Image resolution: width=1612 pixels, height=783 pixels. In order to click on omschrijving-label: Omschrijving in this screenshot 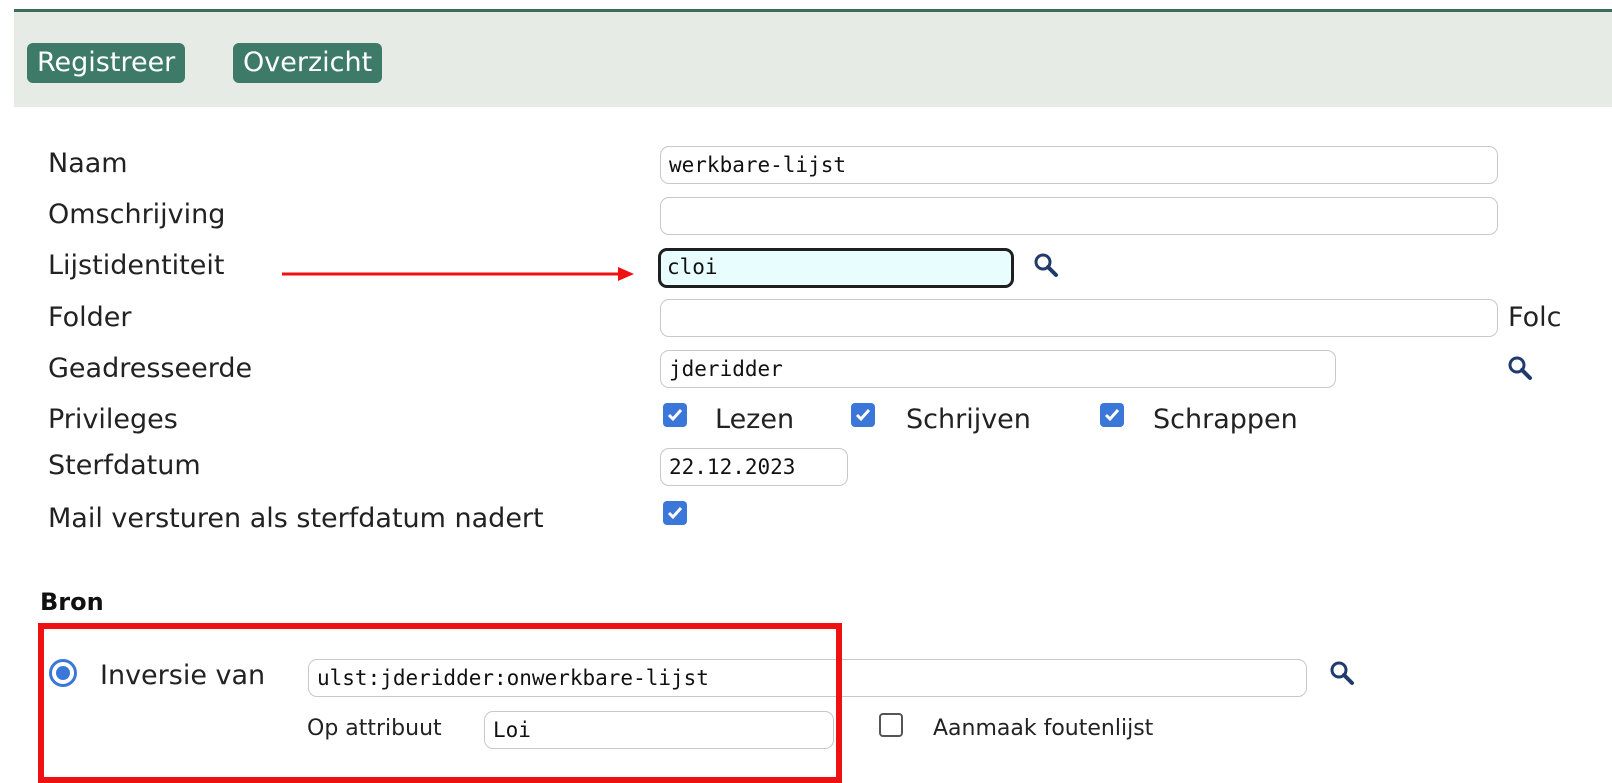, I will do `click(137, 214)`.